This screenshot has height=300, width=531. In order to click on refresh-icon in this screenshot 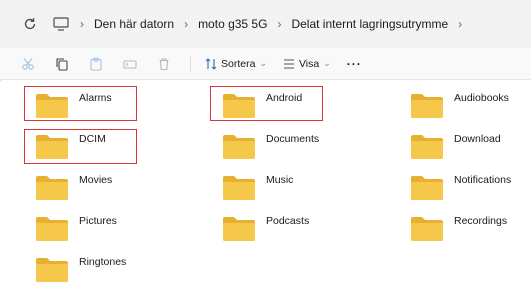, I will do `click(30, 24)`.